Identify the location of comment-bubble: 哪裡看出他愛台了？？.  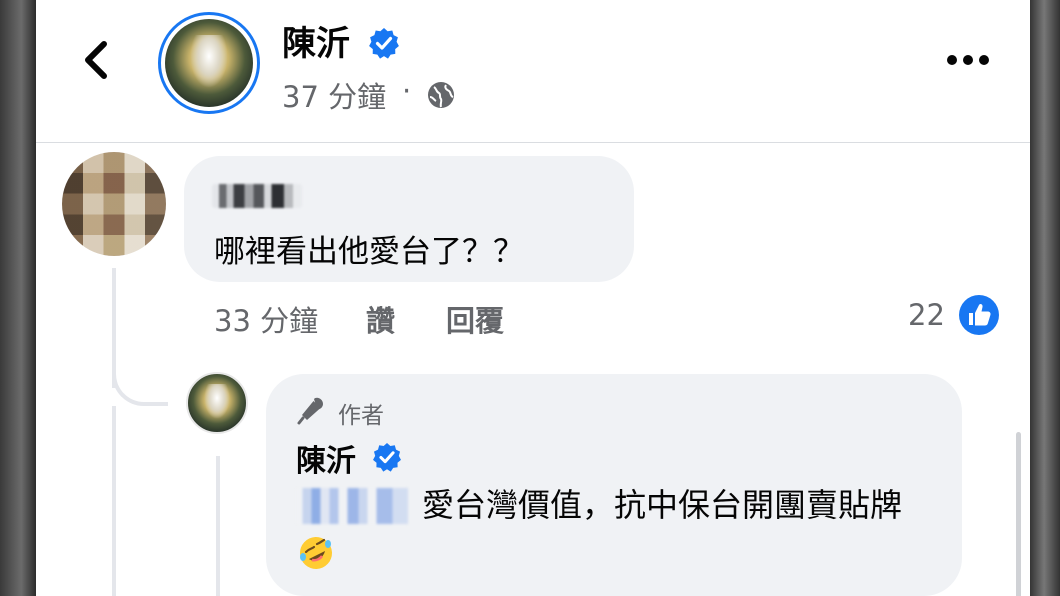
(409, 219).